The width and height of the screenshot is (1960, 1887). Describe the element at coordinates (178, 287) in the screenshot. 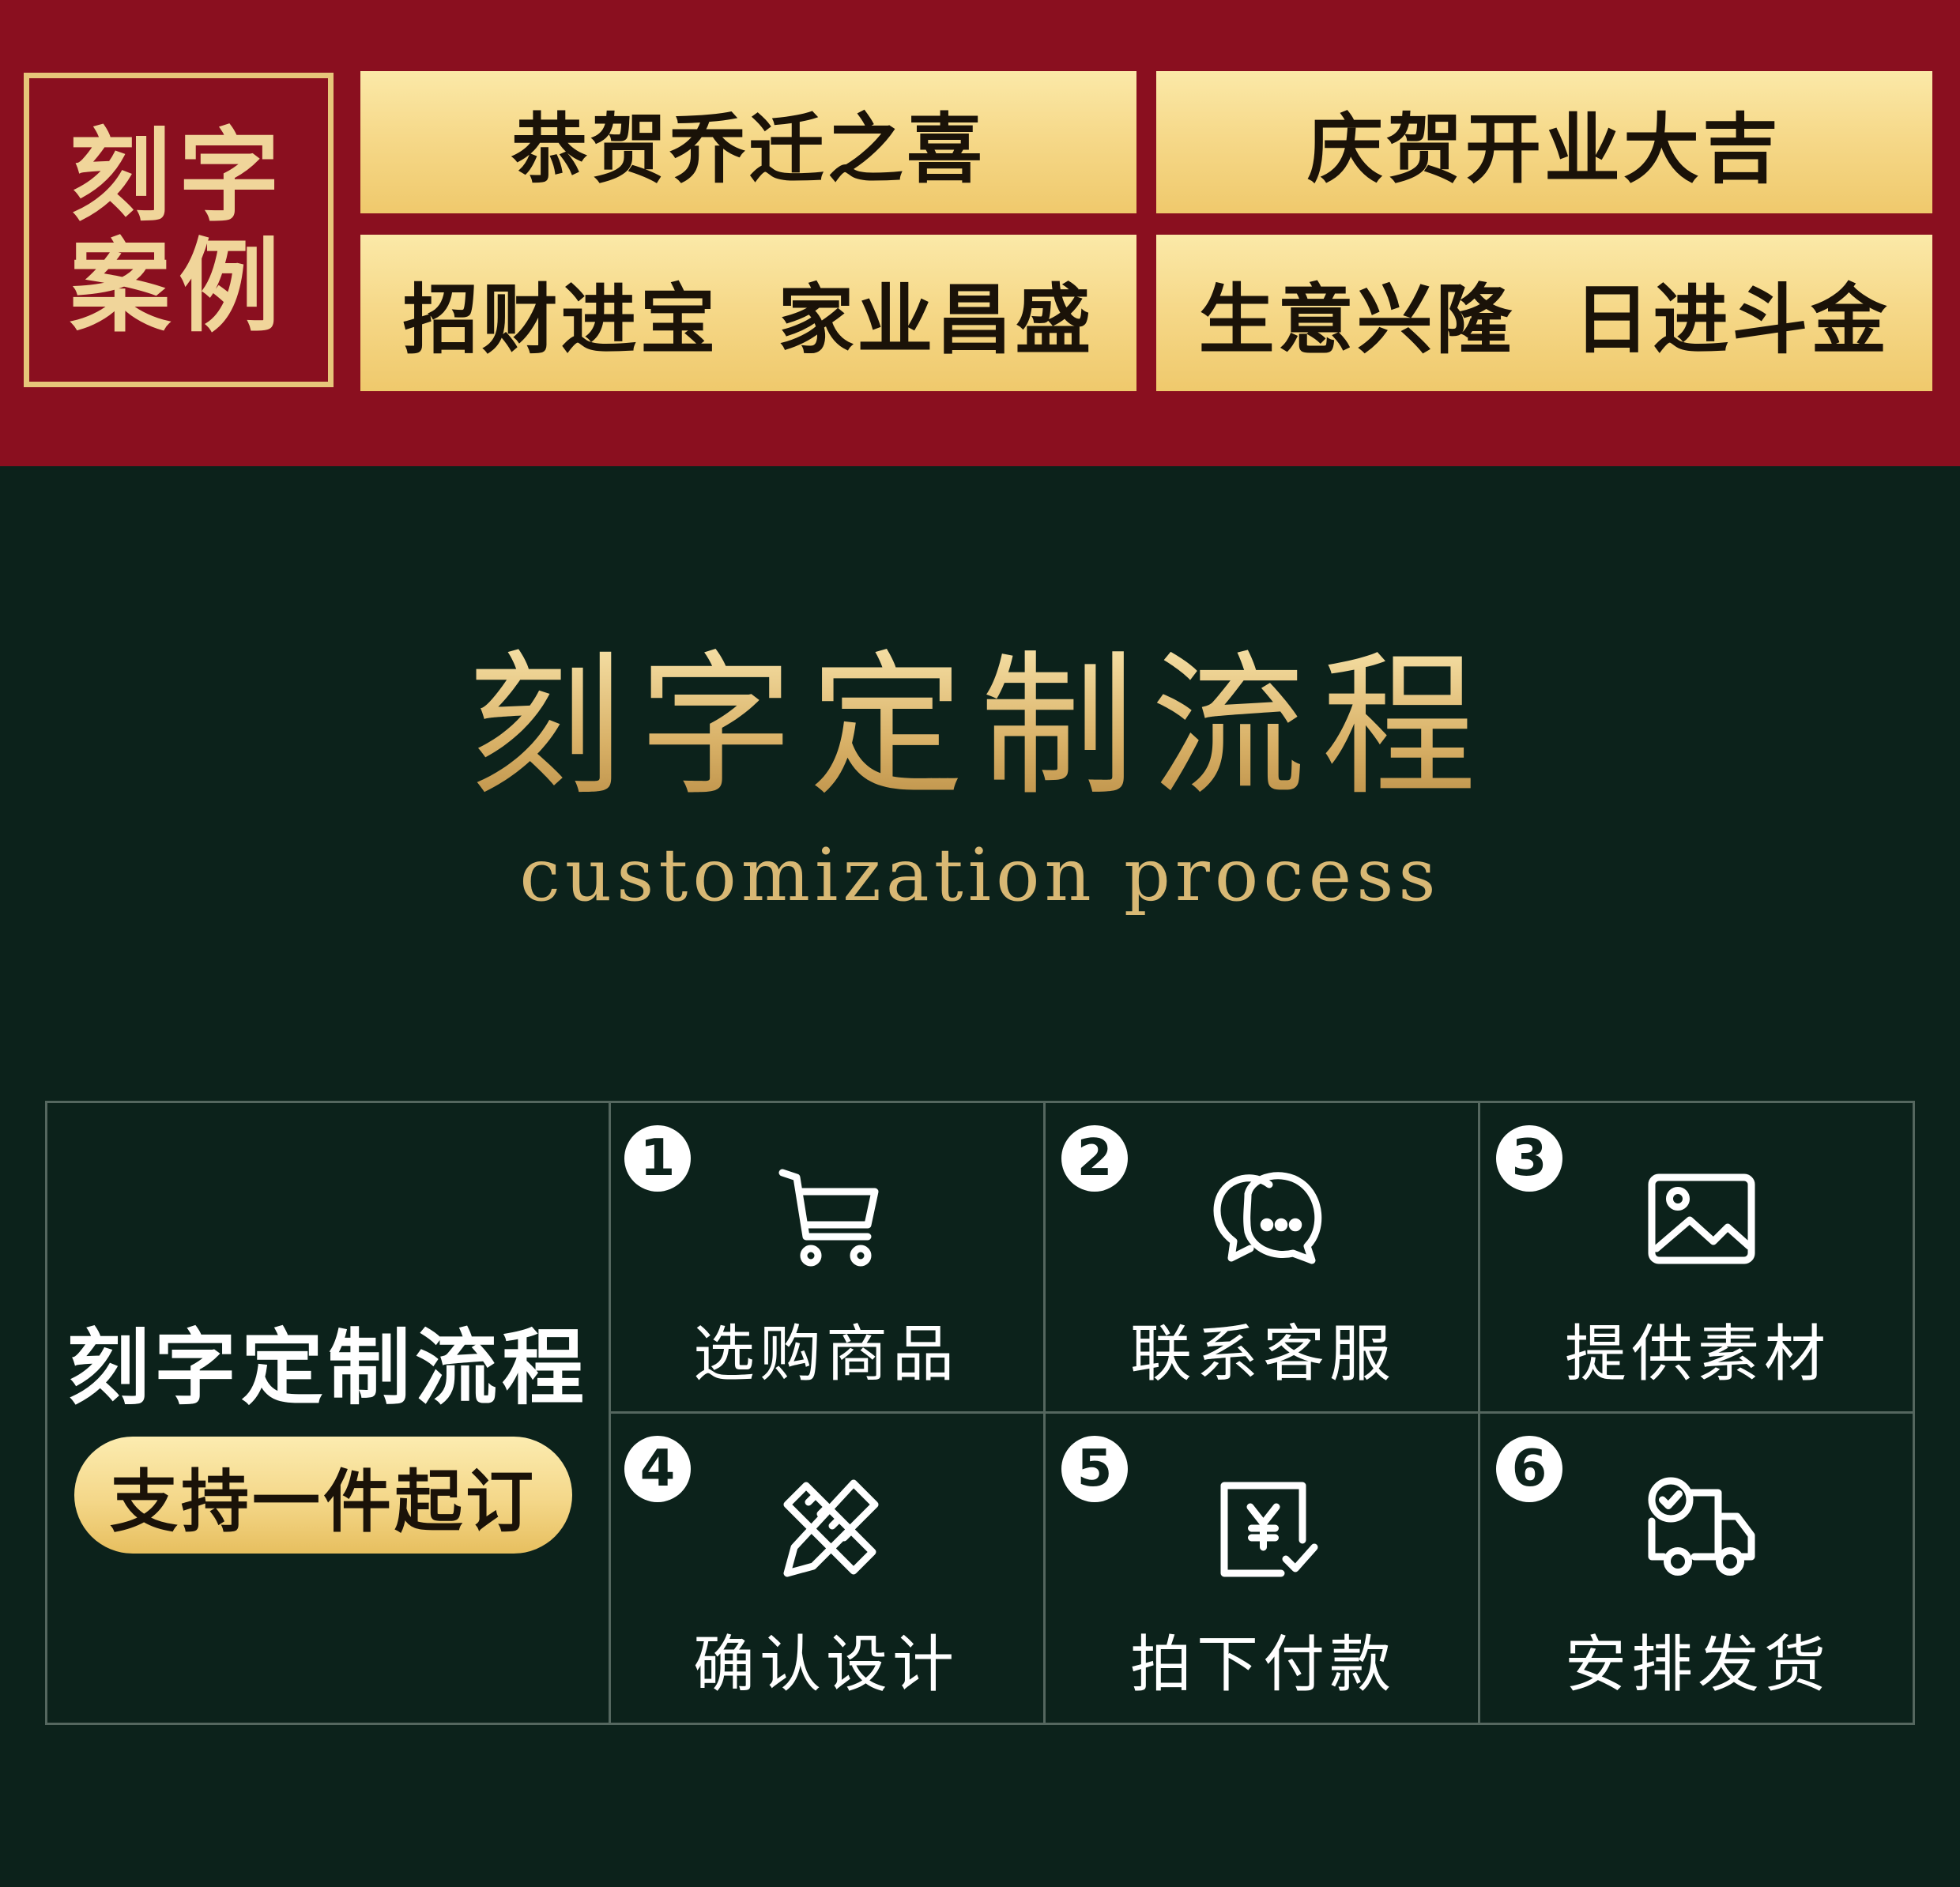

I see `case-box-line-2: 案例` at that location.